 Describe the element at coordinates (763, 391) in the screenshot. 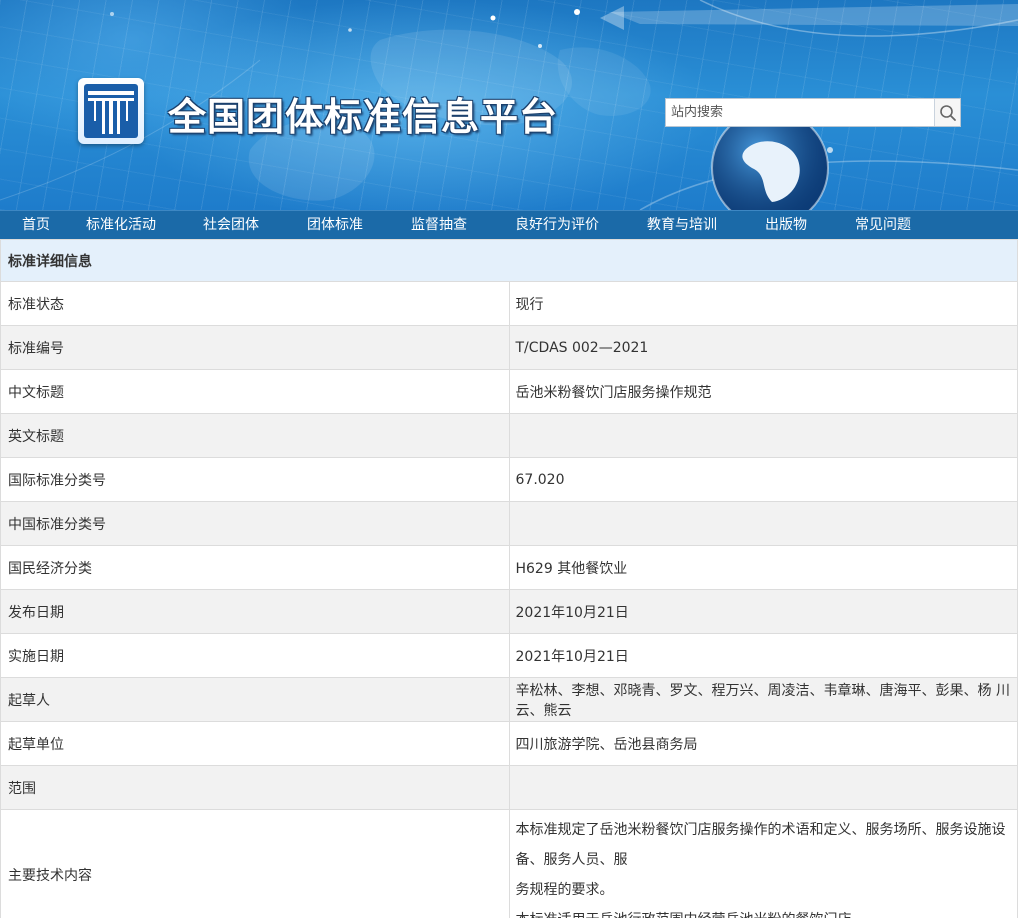

I see `field-value: 岳池米粉餐饮门店服务操作规范` at that location.